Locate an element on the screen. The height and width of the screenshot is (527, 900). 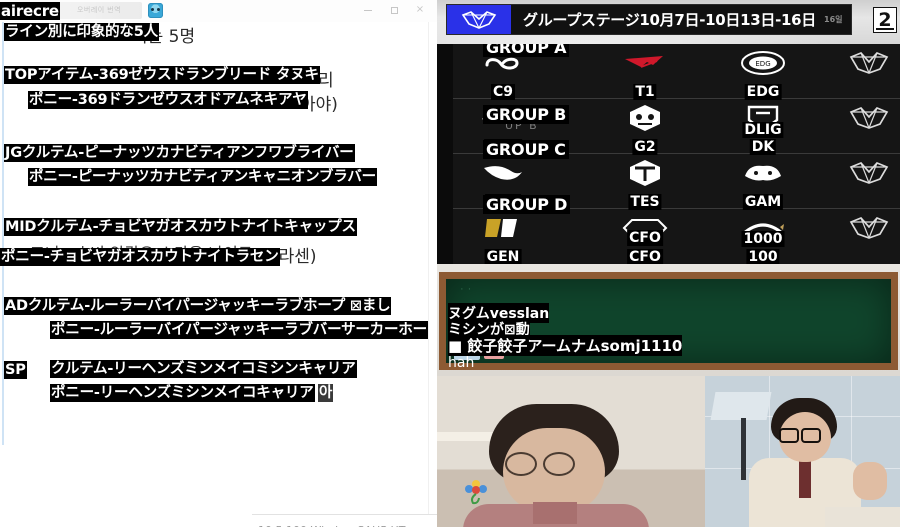
overlay-row-0-line-1: TOPアイテム-369ゼウスドランブリード タヌキ is located at coordinates (162, 75).